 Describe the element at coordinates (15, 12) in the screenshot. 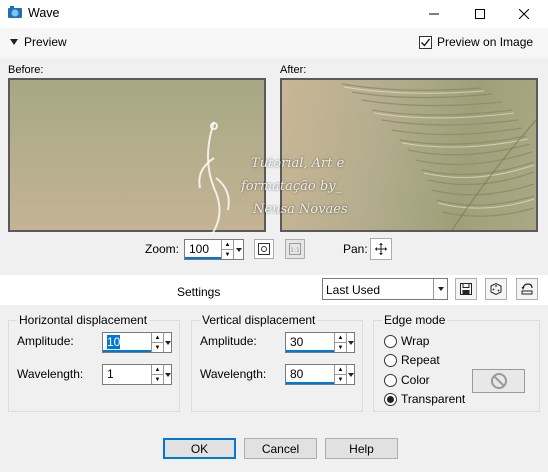

I see `app-icon` at that location.